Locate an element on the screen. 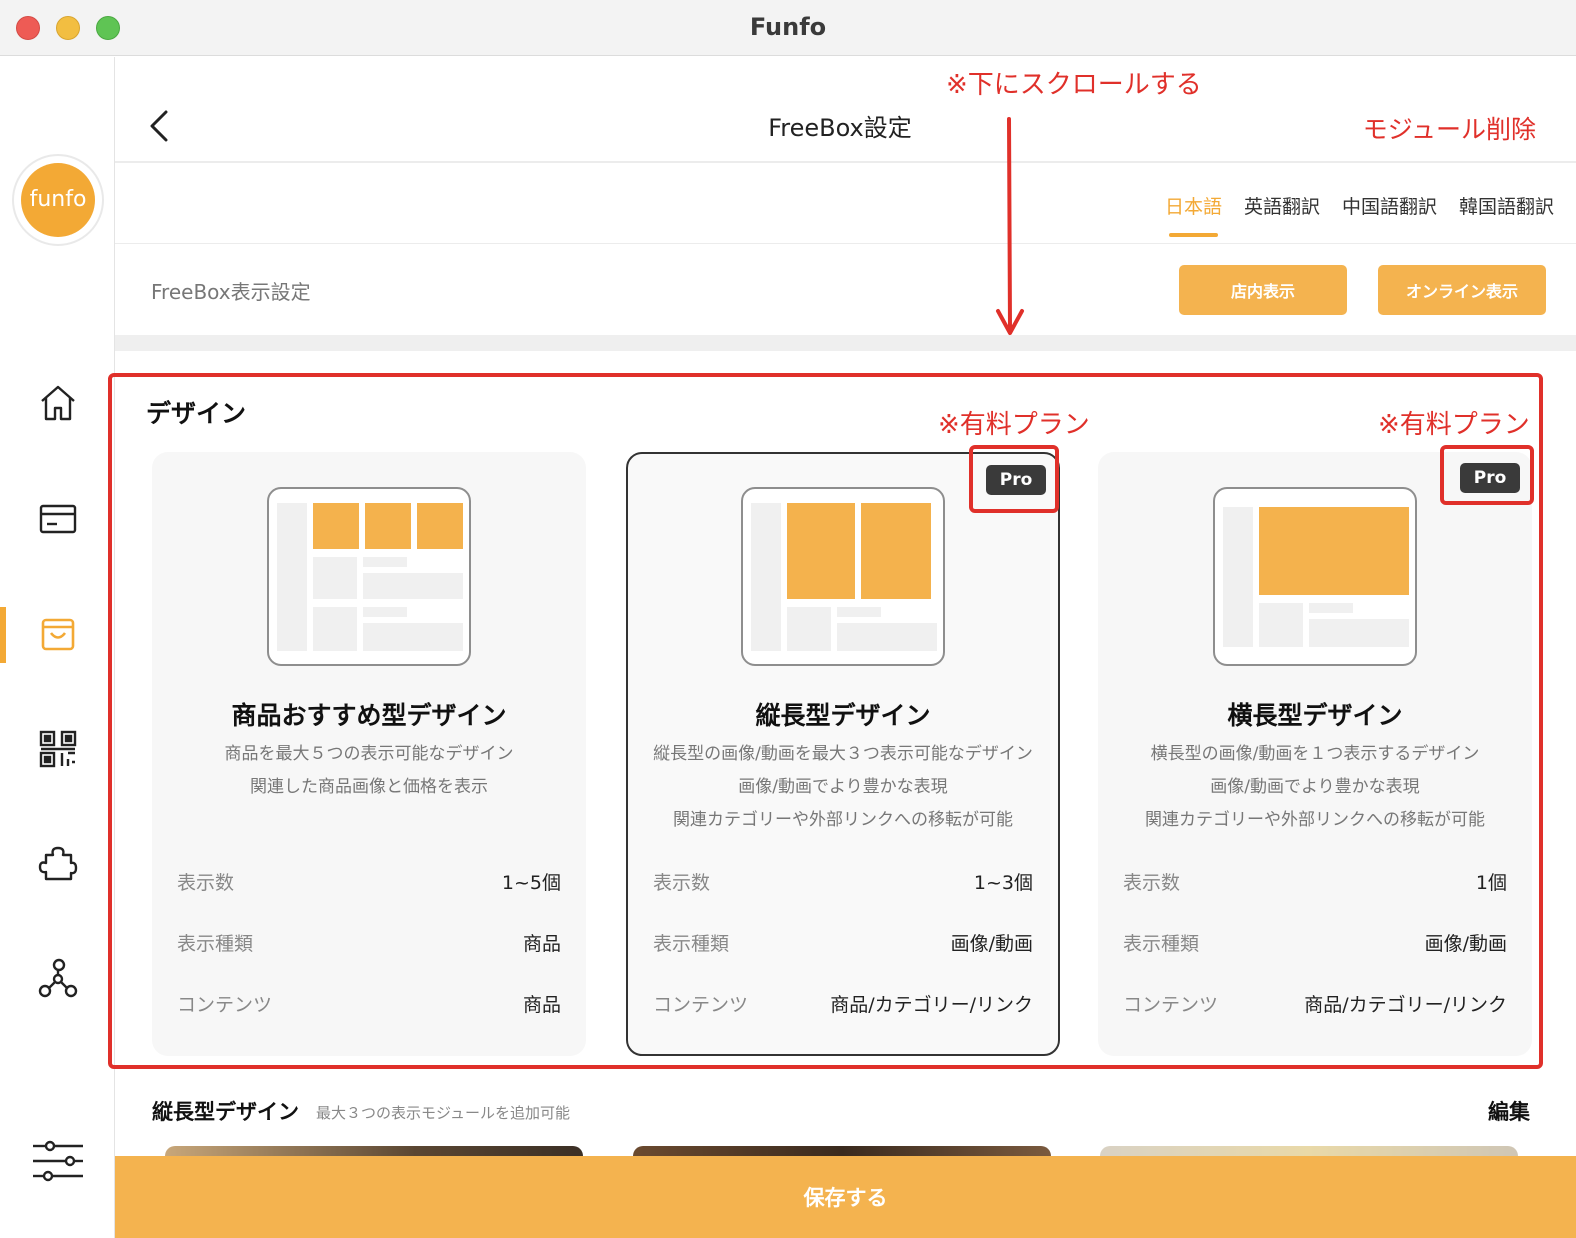  sidebar: funfo is located at coordinates (57, 647).